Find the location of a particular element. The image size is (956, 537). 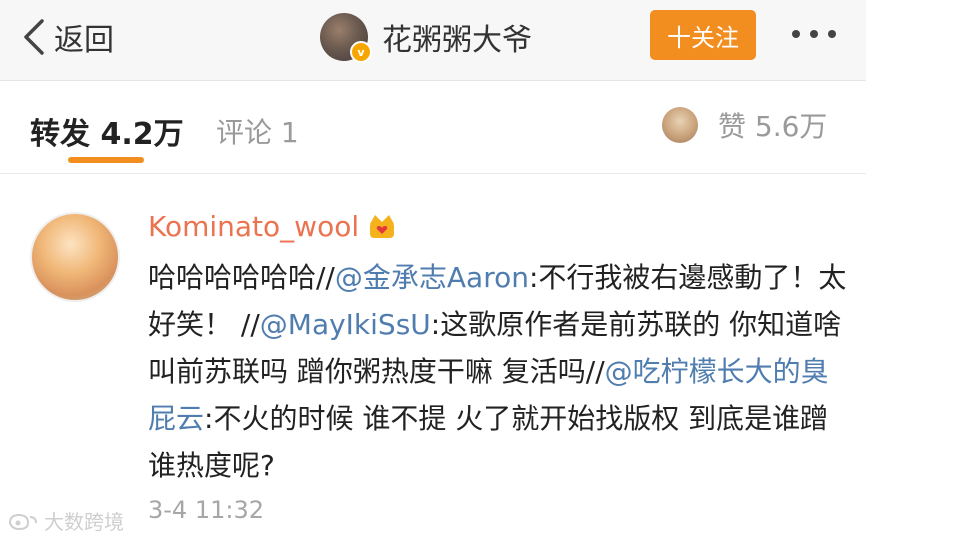

page-title: 花粥粥大爷 is located at coordinates (457, 40).